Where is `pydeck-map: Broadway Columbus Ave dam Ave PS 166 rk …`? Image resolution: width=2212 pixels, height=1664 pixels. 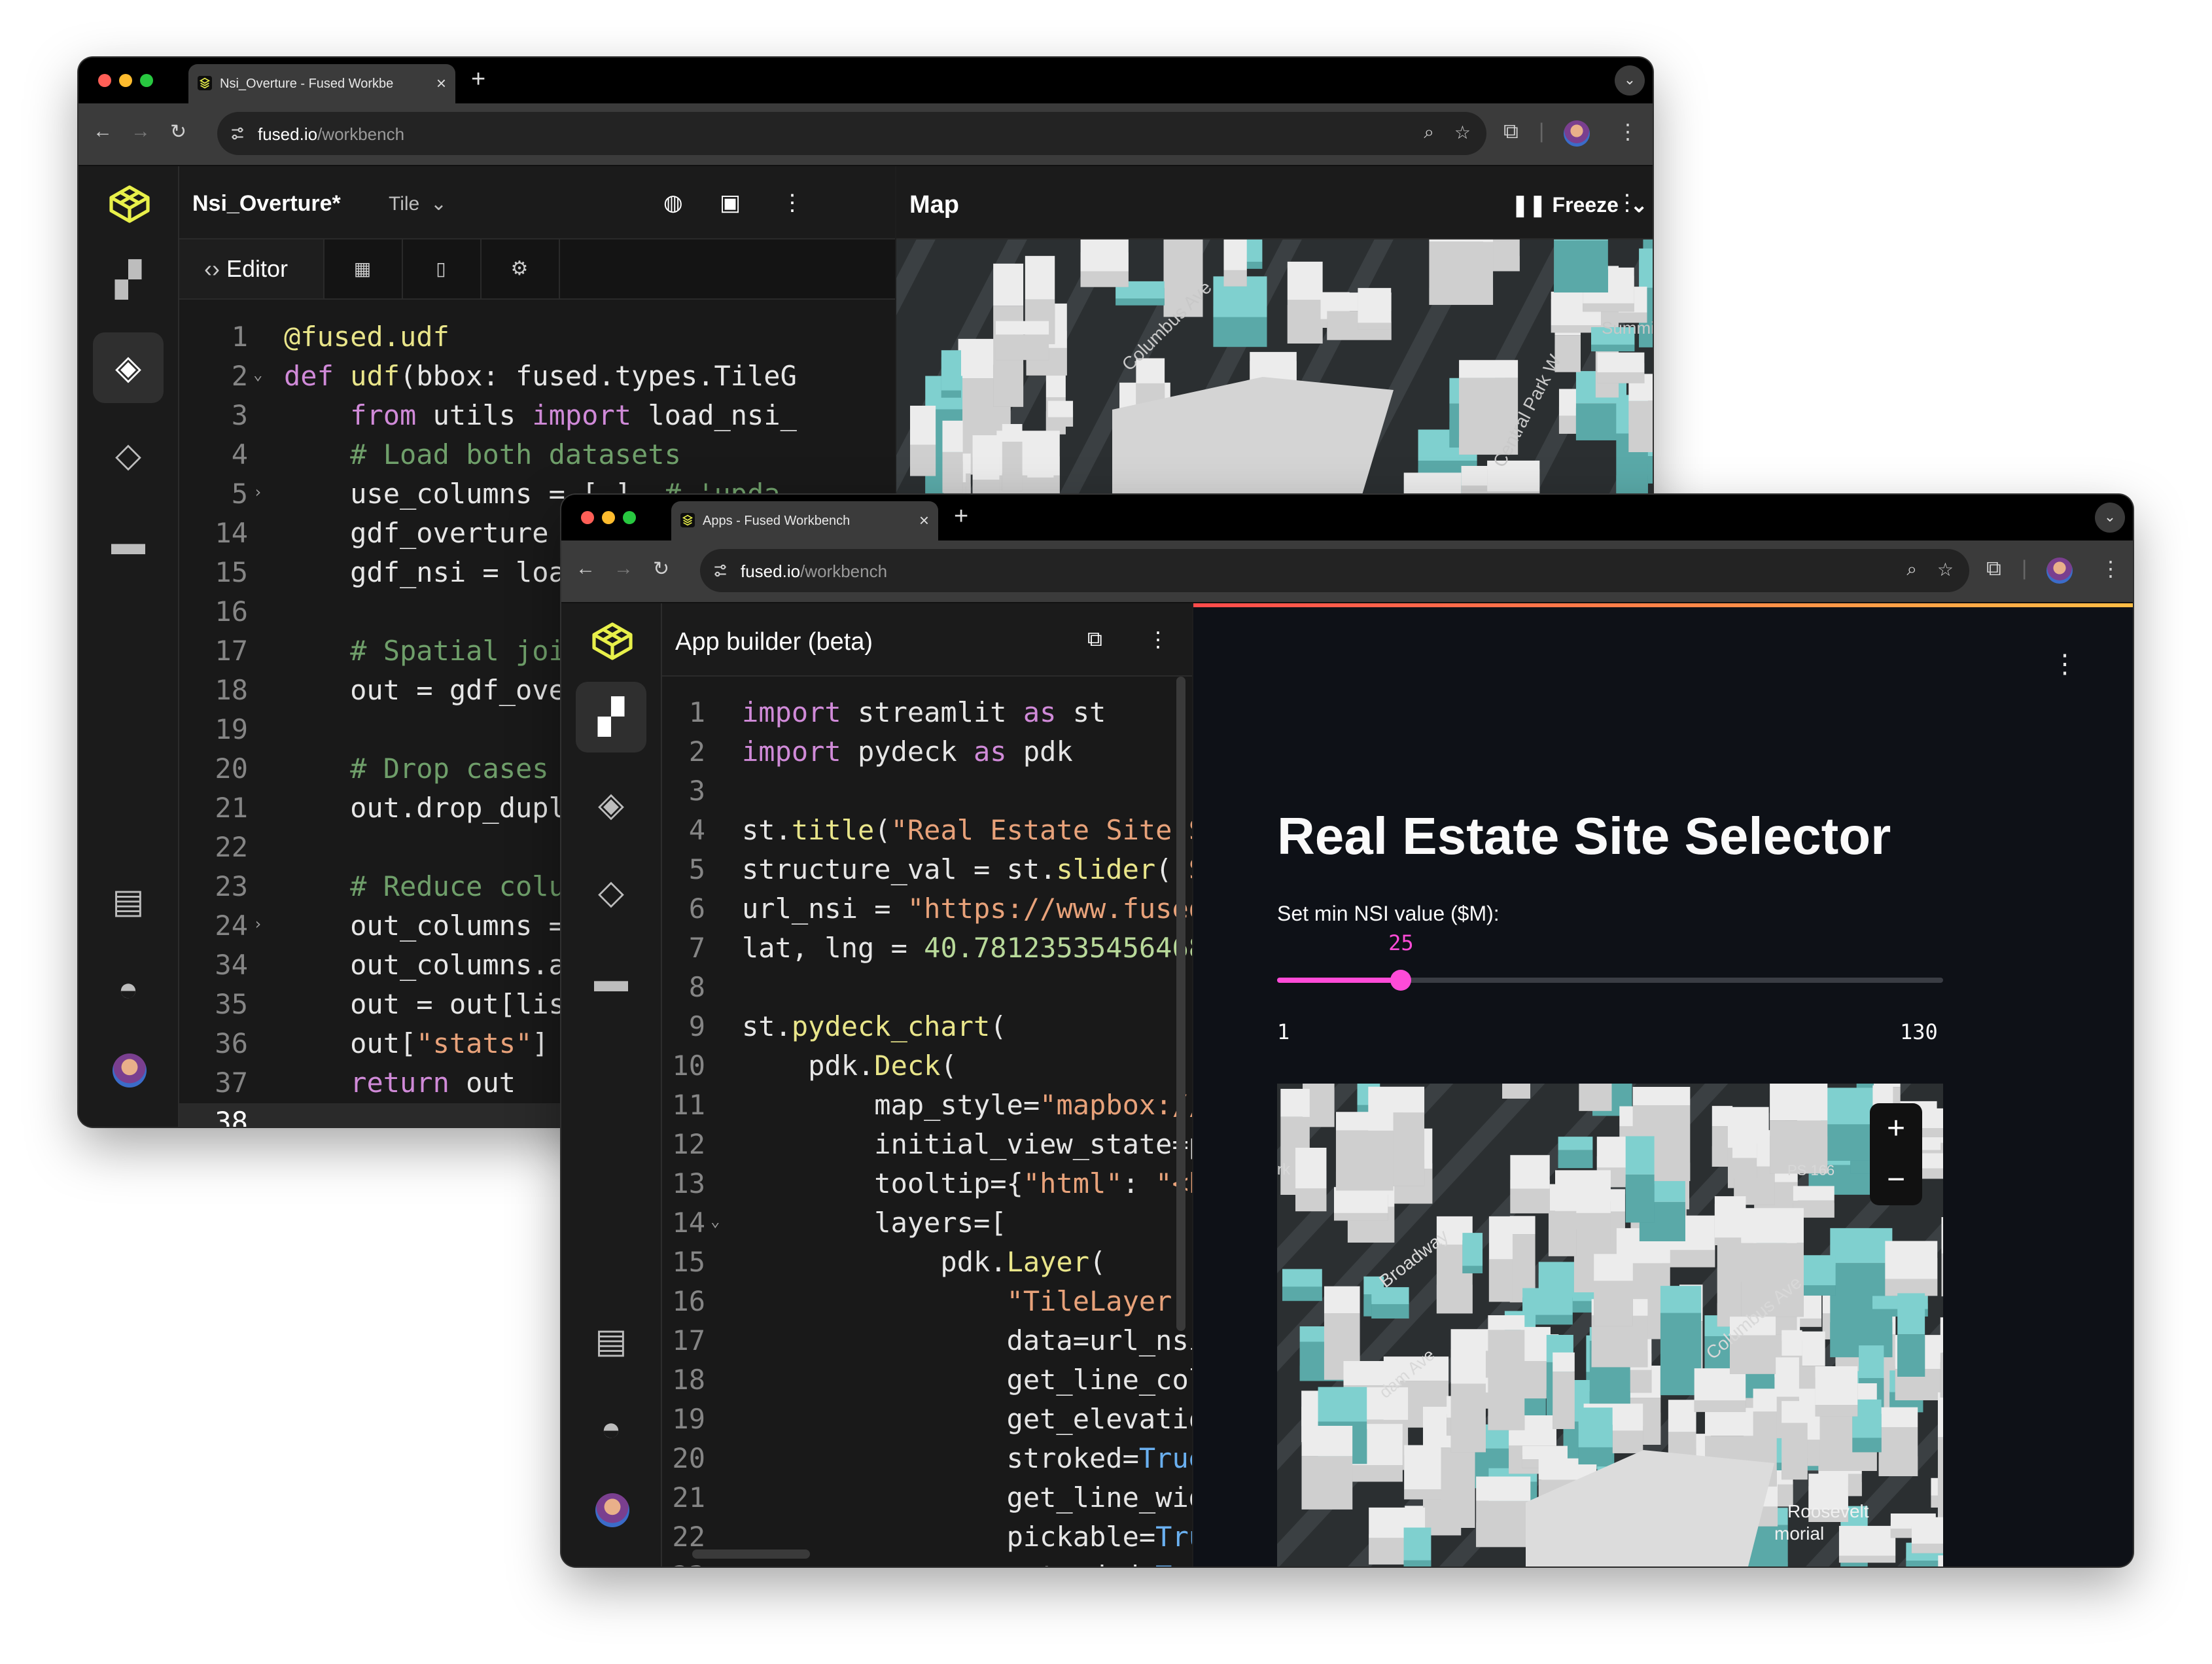 pydeck-map: Broadway Columbus Ave dam Ave PS 166 rk … is located at coordinates (1610, 1325).